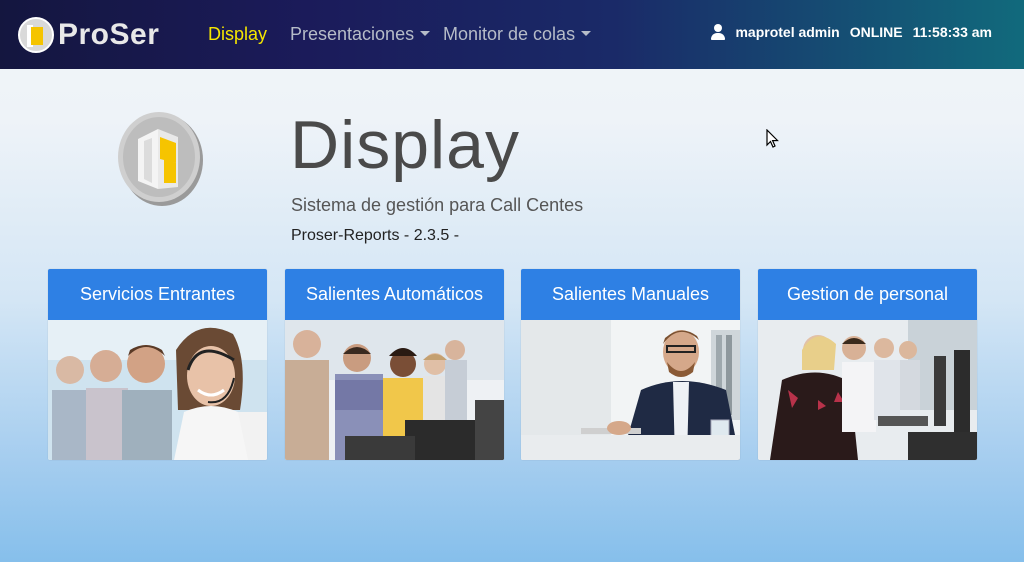 The image size is (1024, 562). Describe the element at coordinates (630, 294) in the screenshot. I see `card-title: Salientes Manuales` at that location.